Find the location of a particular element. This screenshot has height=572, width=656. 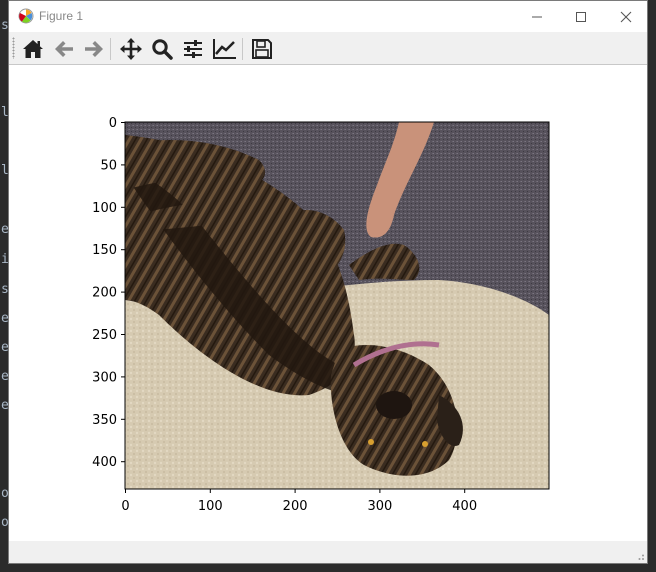

line-chart-icon is located at coordinates (224, 49).